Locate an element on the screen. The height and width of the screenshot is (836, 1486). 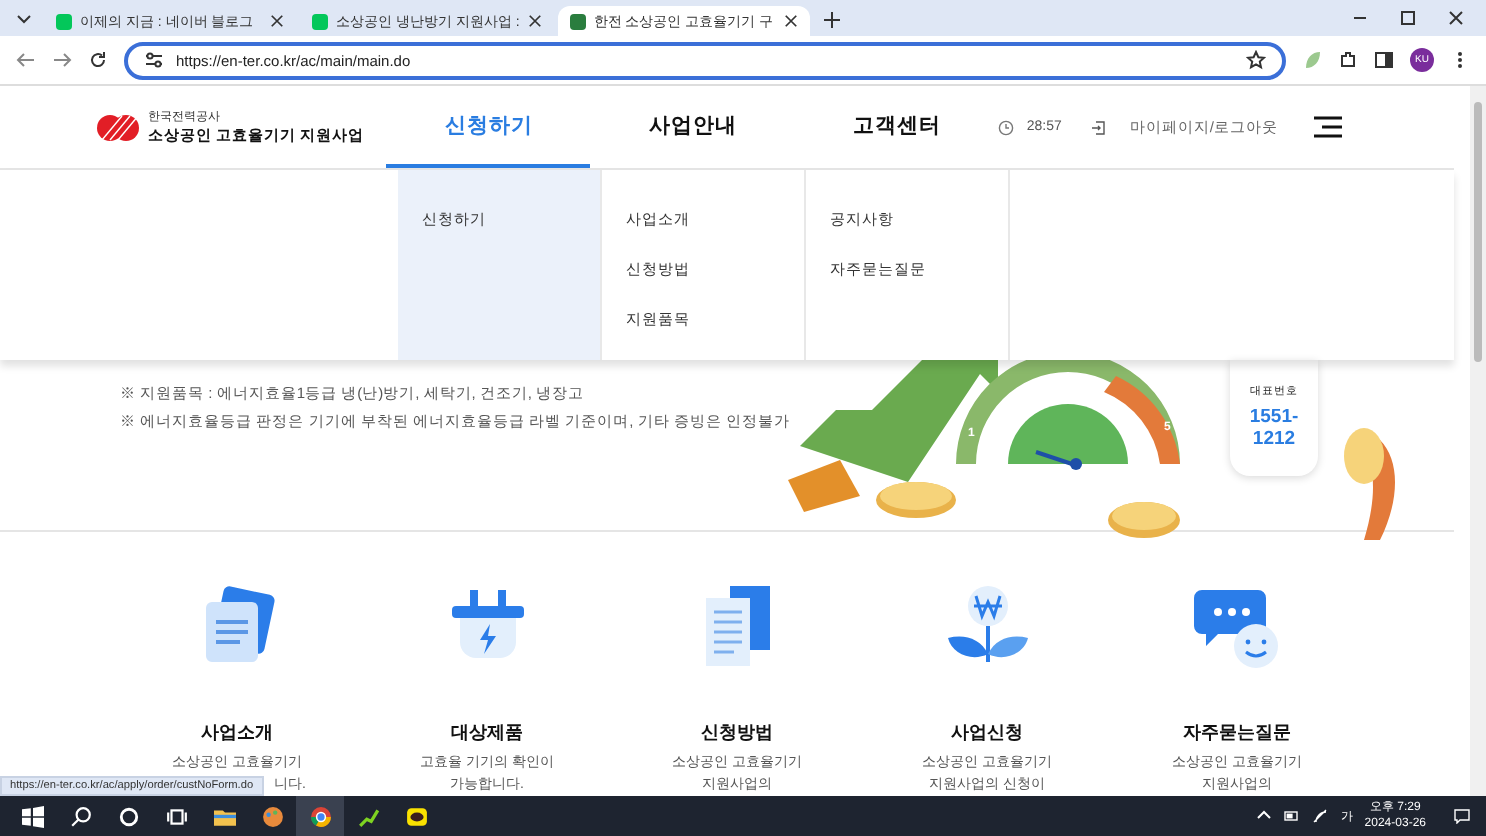
network-icon is located at coordinates (1320, 816).